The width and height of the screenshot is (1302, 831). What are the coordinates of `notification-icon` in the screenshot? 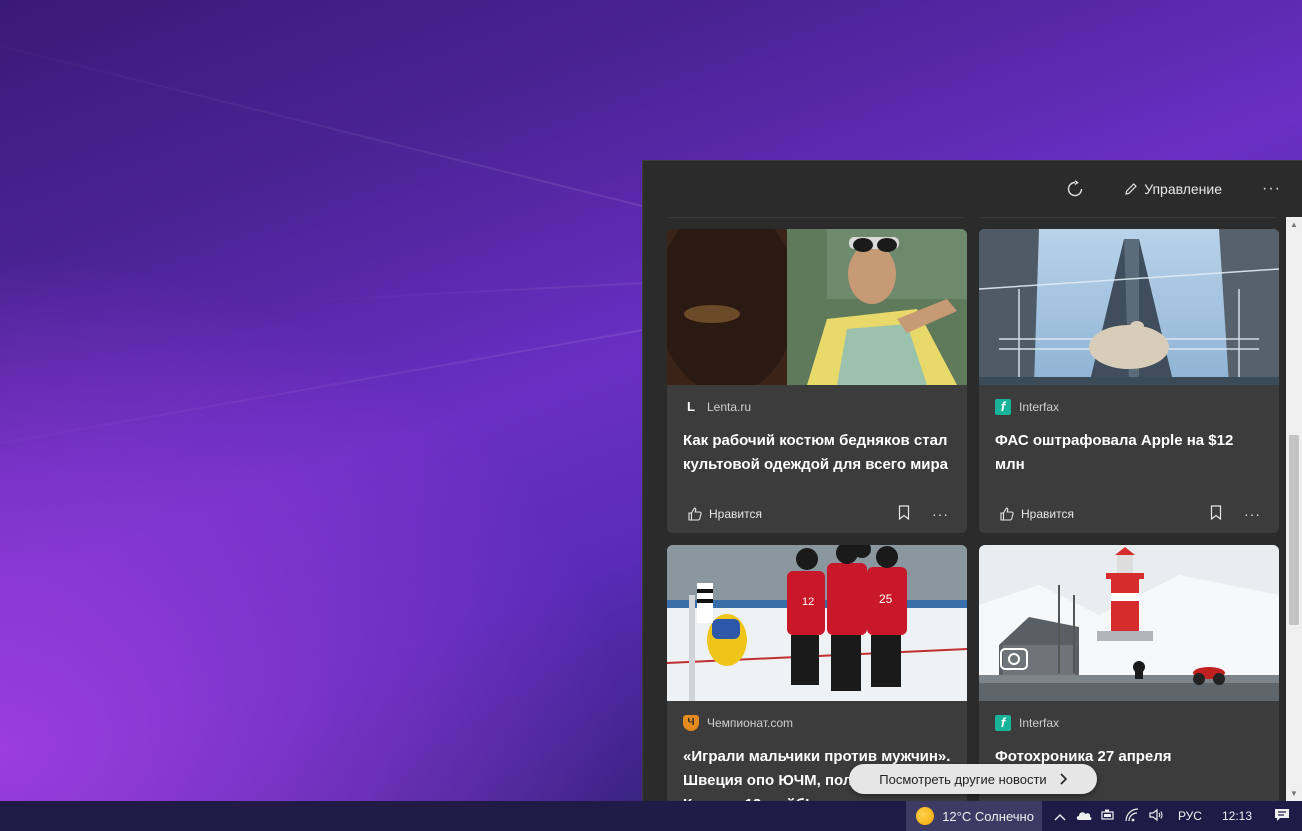 It's located at (1282, 814).